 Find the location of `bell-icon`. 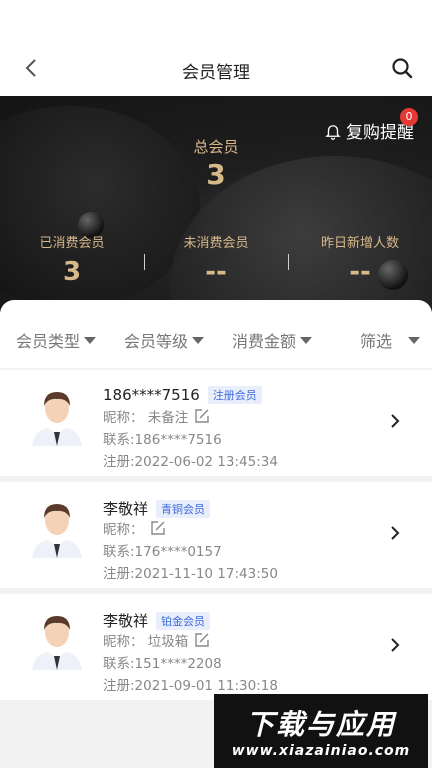

bell-icon is located at coordinates (333, 132).